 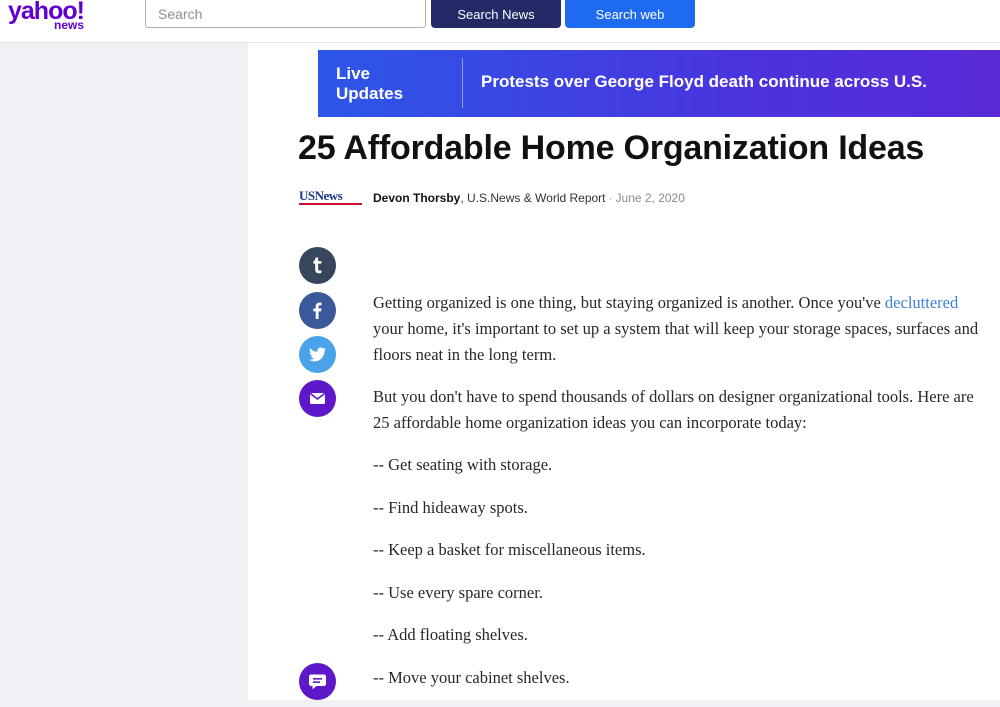 I want to click on top-header: yahoo! news Search News Search web, so click(x=500, y=21).